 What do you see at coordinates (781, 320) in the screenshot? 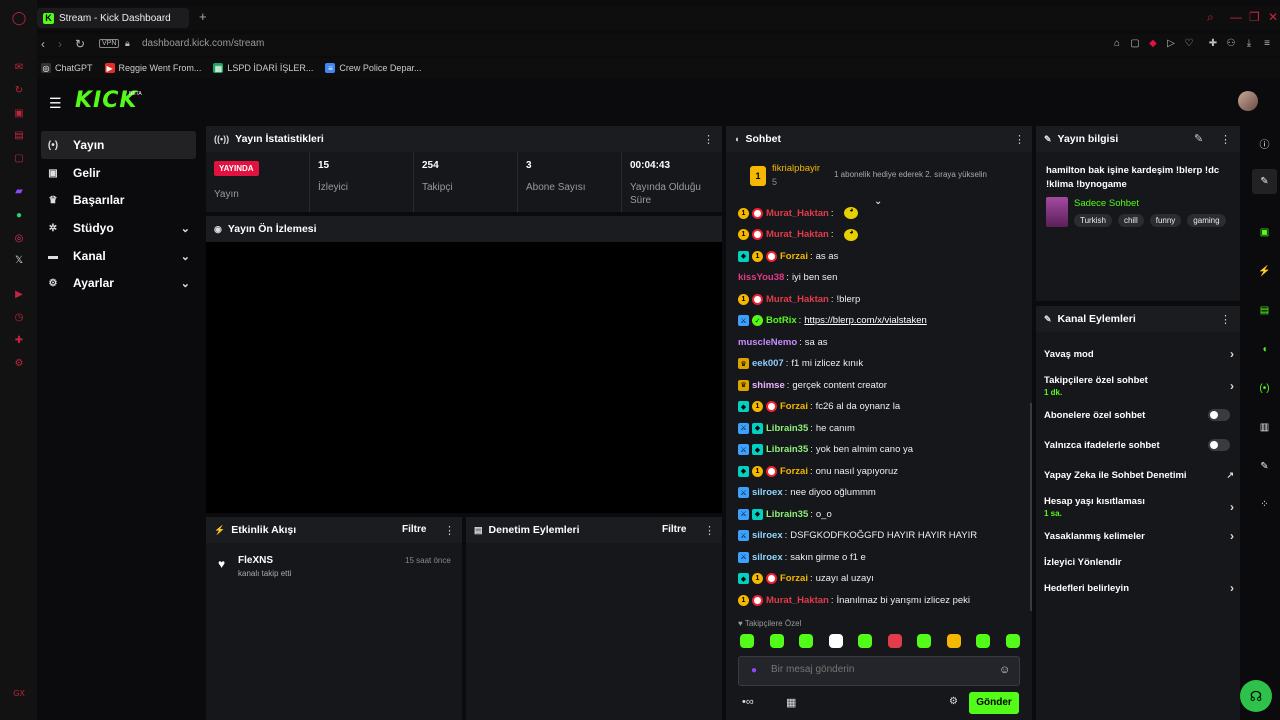
I see `chat-username: BotRix` at bounding box center [781, 320].